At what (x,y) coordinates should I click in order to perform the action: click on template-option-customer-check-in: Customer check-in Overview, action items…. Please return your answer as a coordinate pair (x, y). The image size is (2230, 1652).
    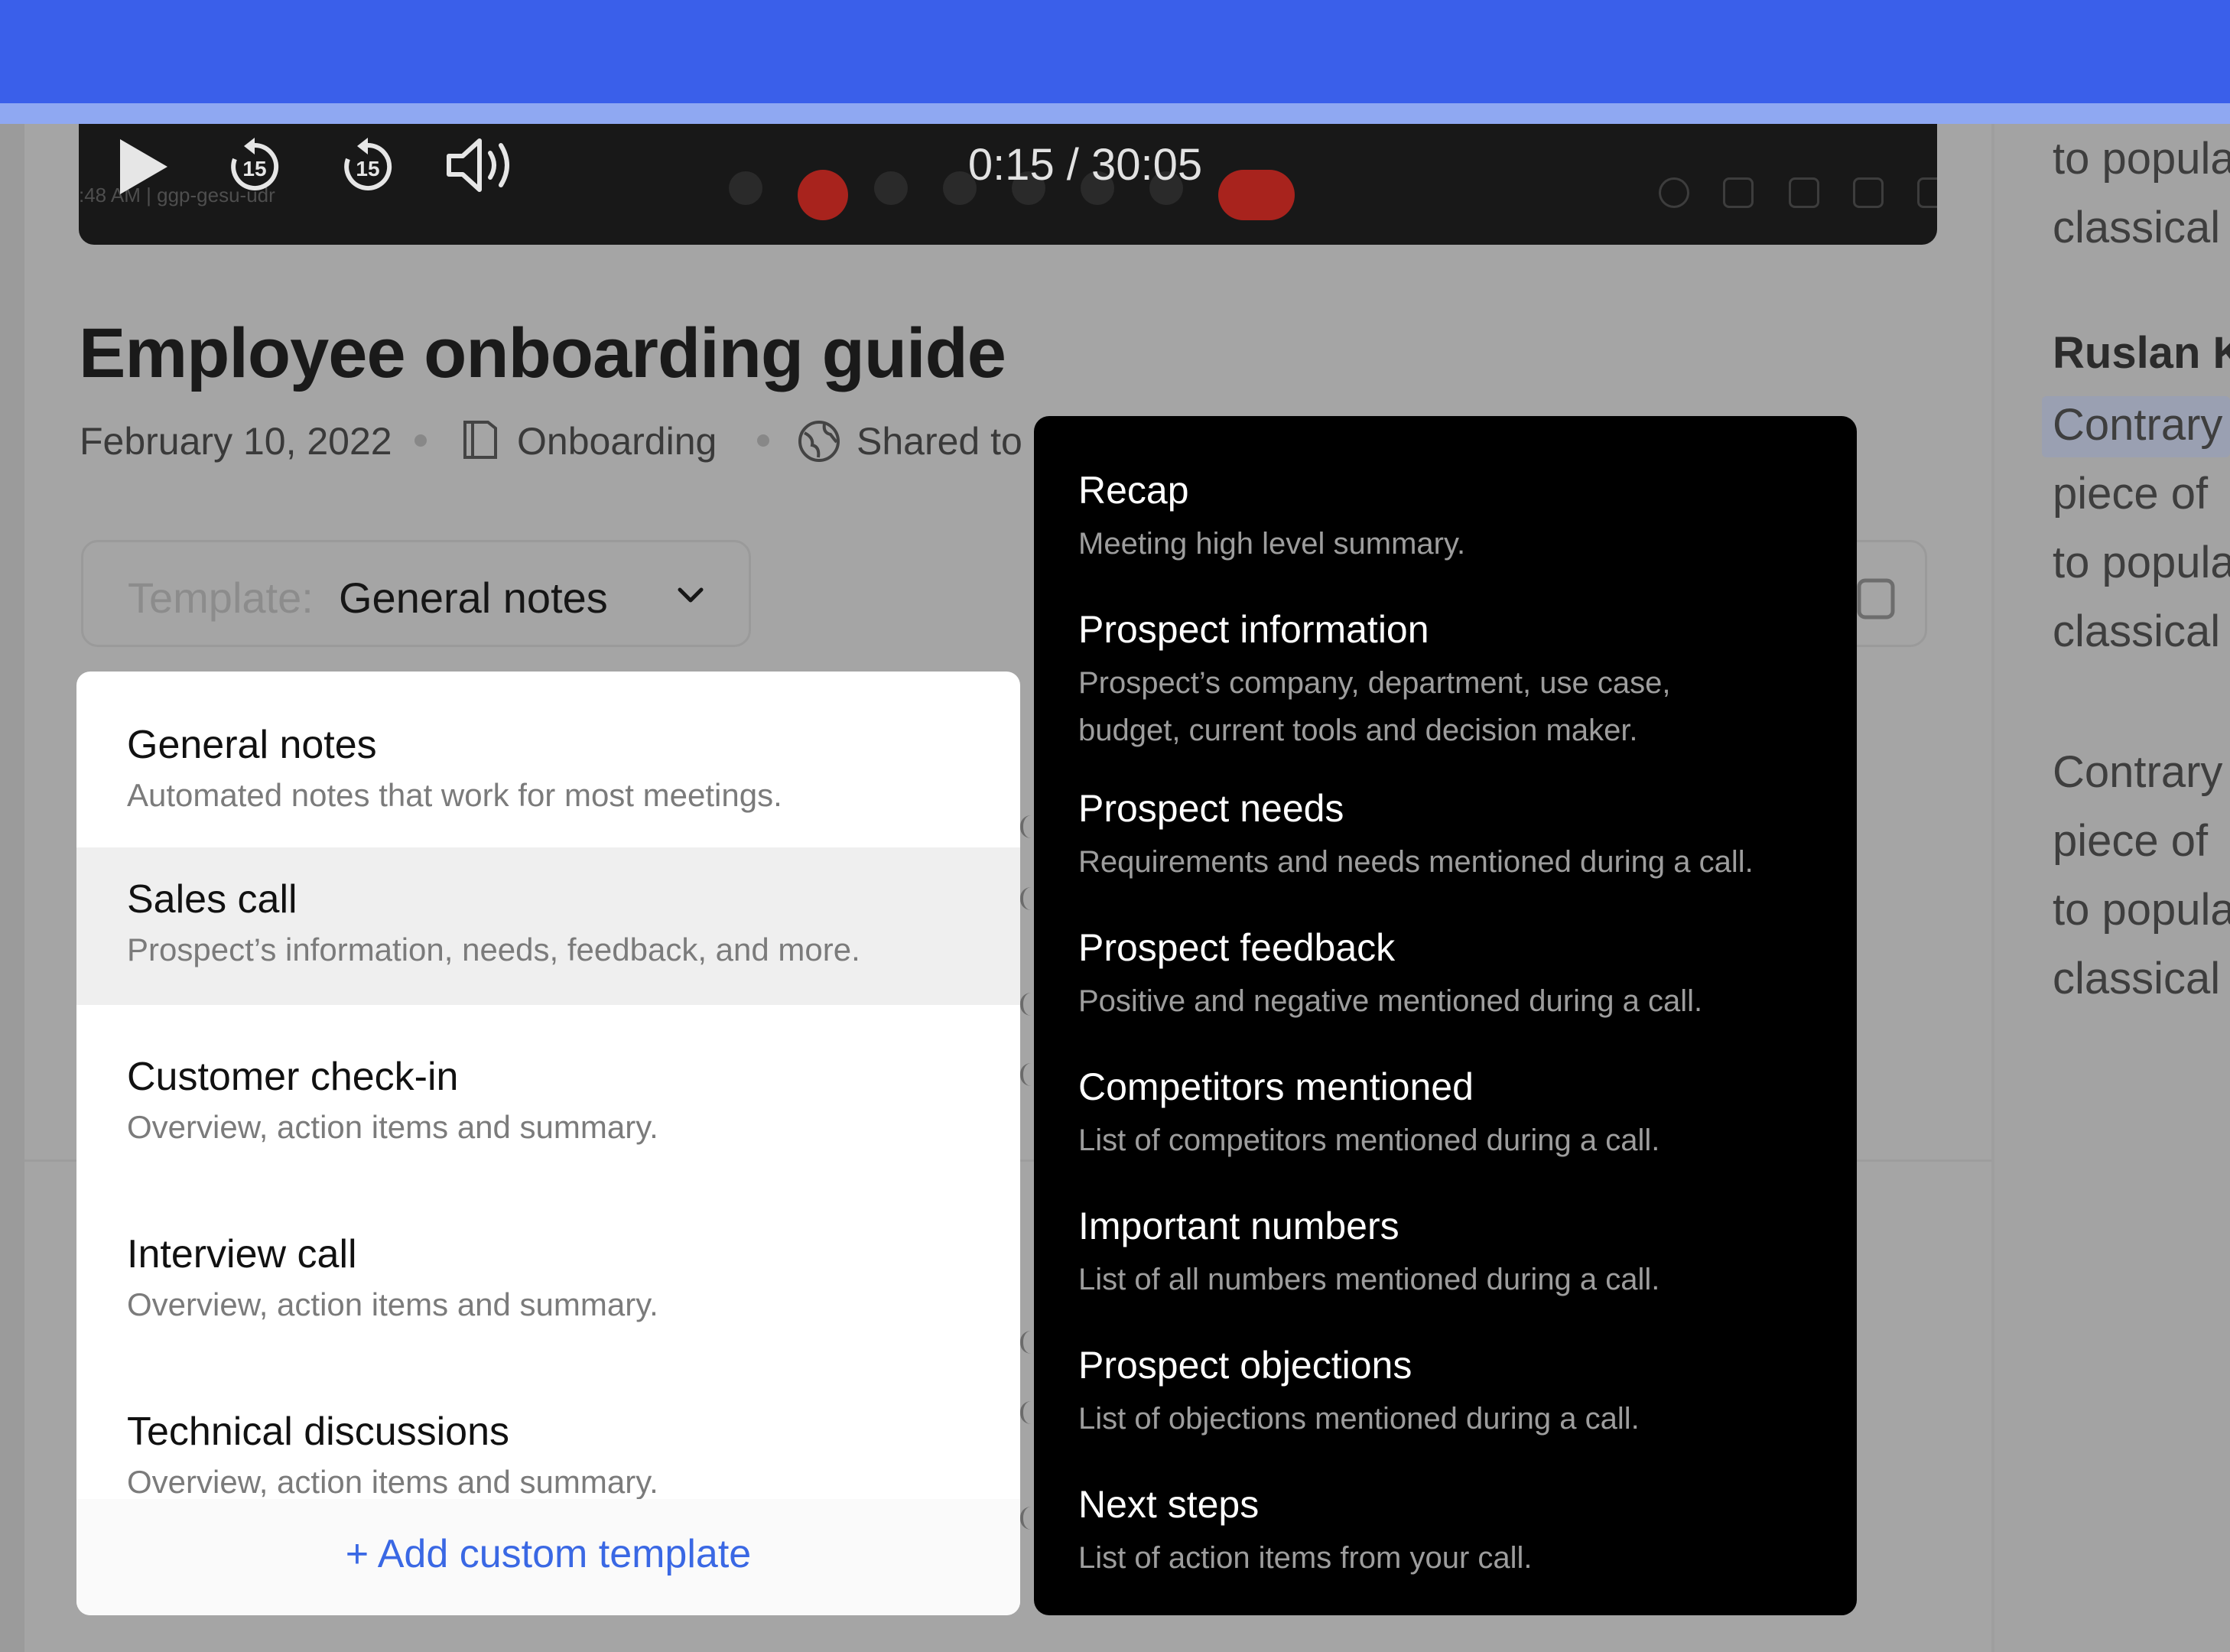
    Looking at the image, I should click on (548, 1109).